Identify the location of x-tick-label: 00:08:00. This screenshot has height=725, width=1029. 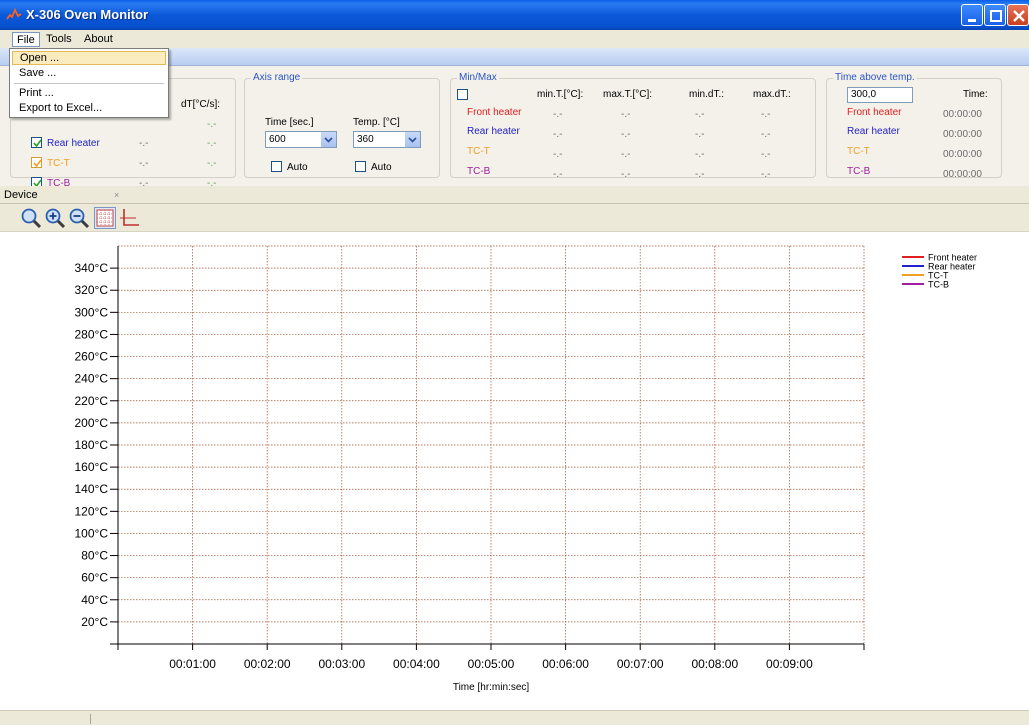
(714, 664).